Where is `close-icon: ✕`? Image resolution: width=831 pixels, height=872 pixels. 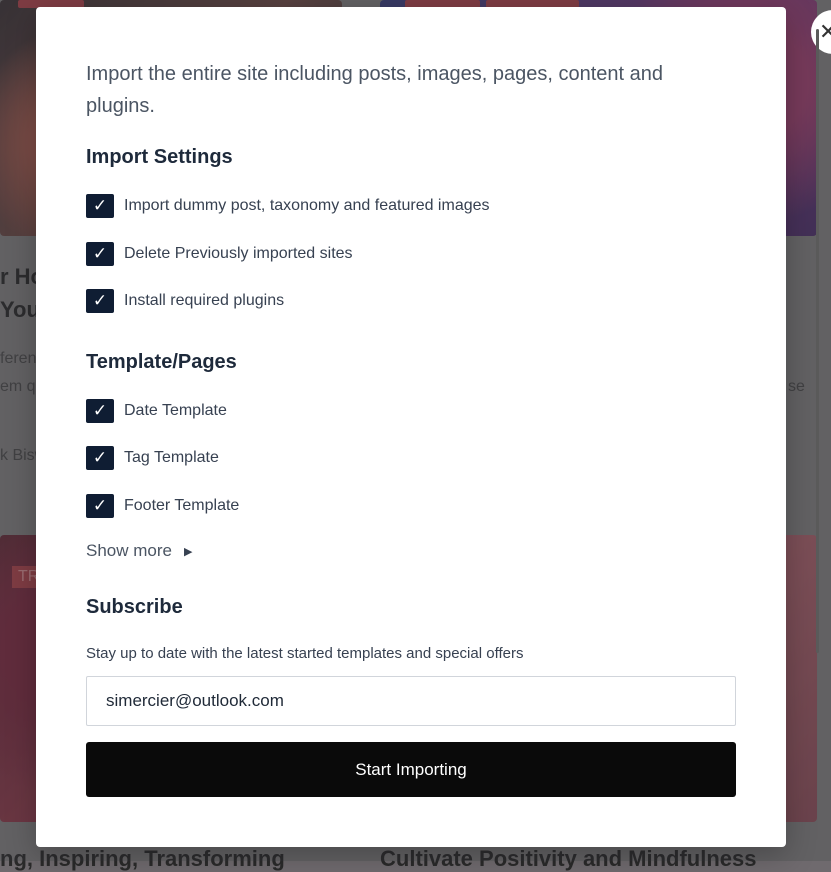
close-icon: ✕ is located at coordinates (825, 31).